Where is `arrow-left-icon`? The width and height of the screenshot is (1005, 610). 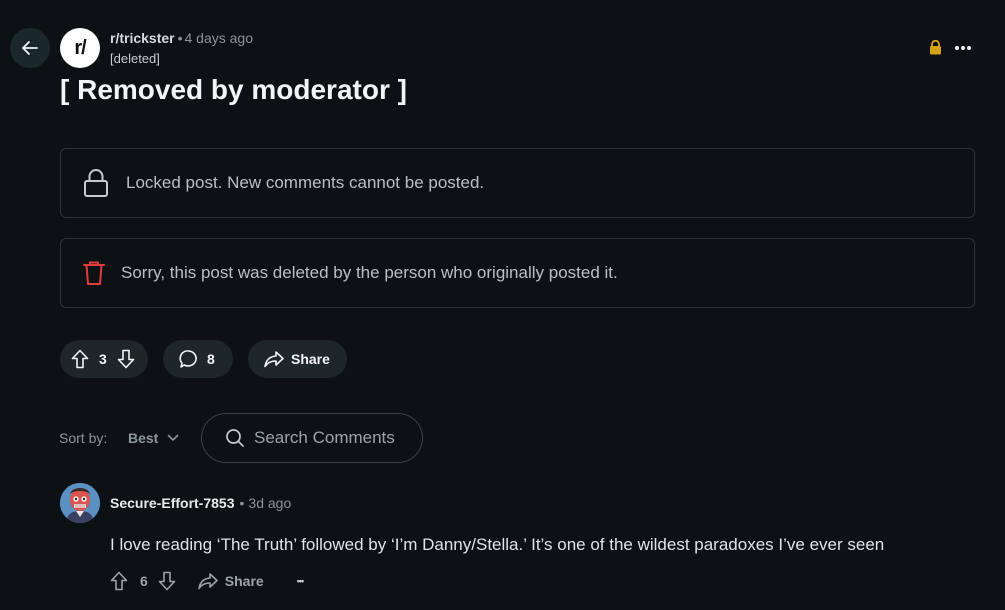 arrow-left-icon is located at coordinates (30, 48).